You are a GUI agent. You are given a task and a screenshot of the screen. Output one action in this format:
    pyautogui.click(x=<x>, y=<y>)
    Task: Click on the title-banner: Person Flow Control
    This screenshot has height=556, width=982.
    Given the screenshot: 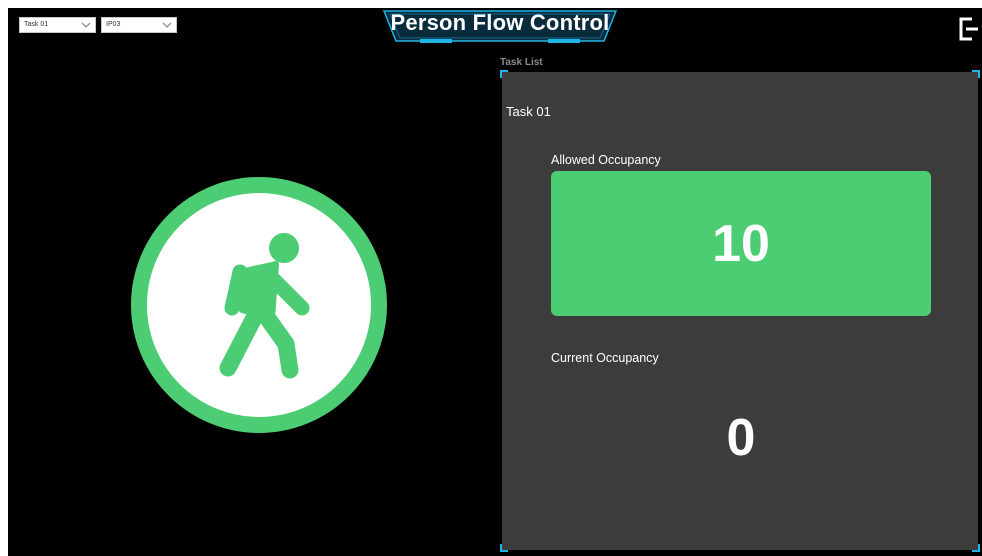 What is the action you would take?
    pyautogui.click(x=500, y=27)
    